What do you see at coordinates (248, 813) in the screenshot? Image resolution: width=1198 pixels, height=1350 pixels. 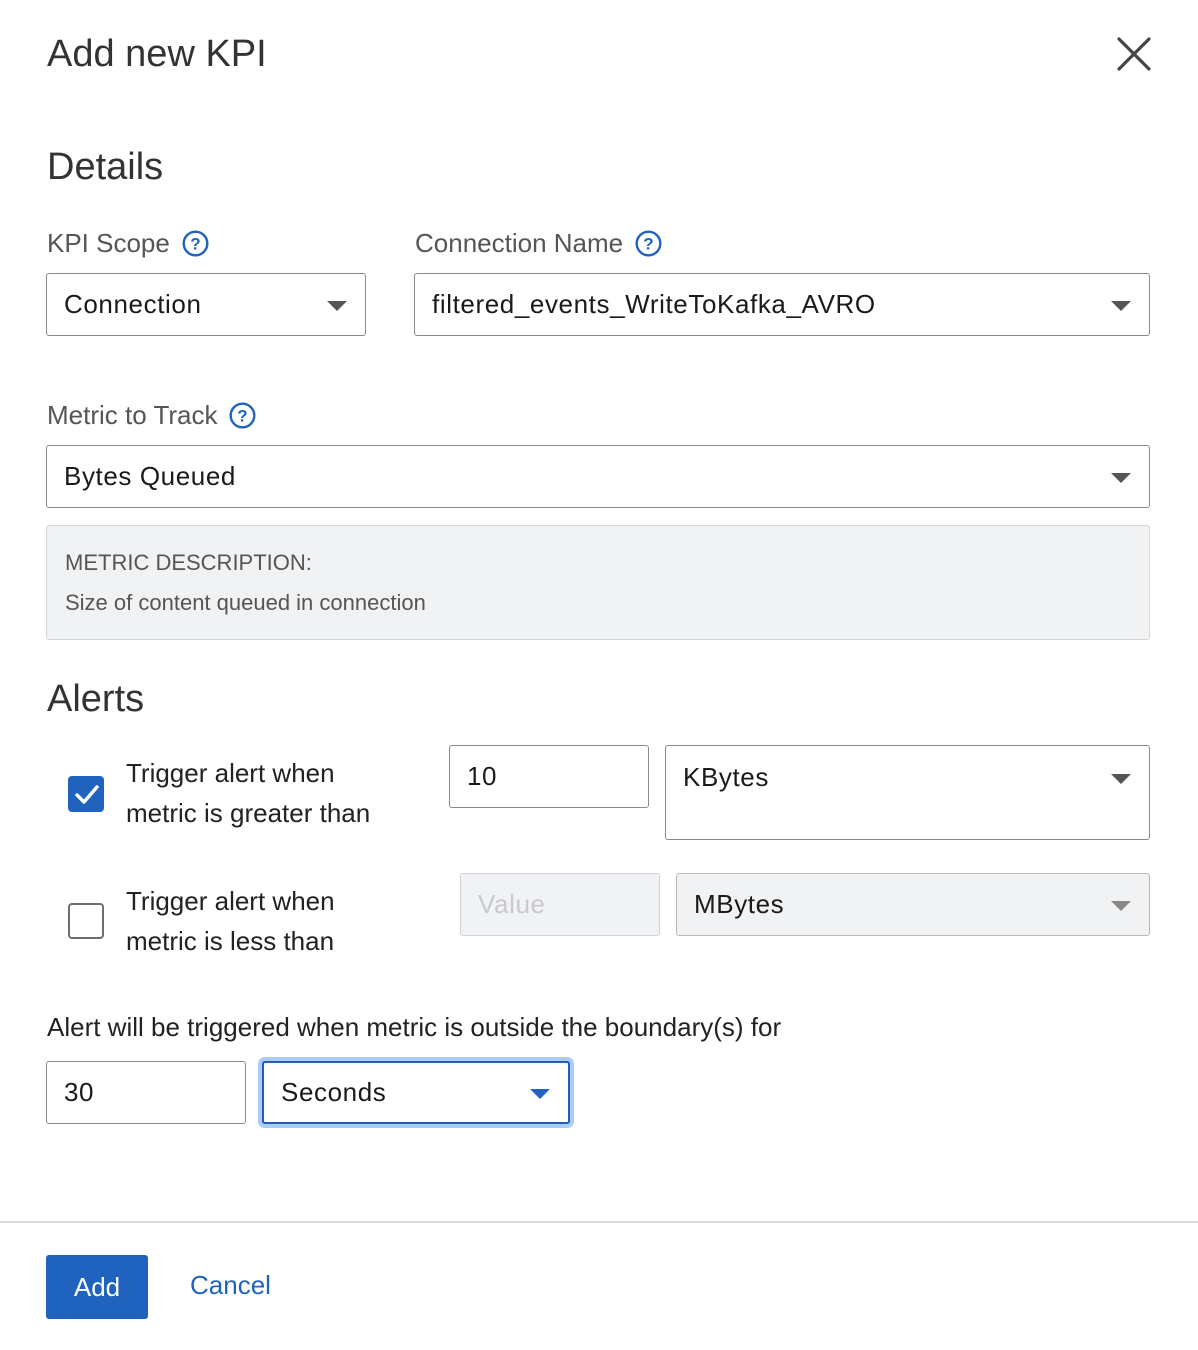 I see `greater-than-label-line2: metric is greater than` at bounding box center [248, 813].